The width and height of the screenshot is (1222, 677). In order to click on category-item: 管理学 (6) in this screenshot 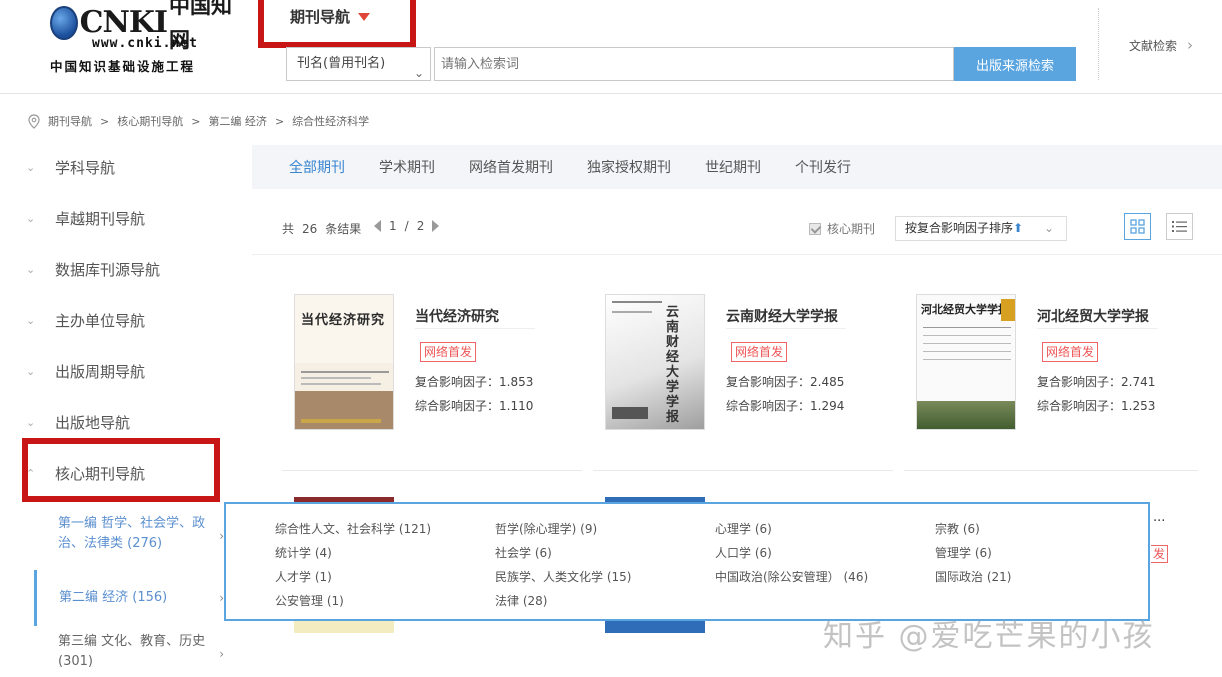, I will do `click(963, 552)`.